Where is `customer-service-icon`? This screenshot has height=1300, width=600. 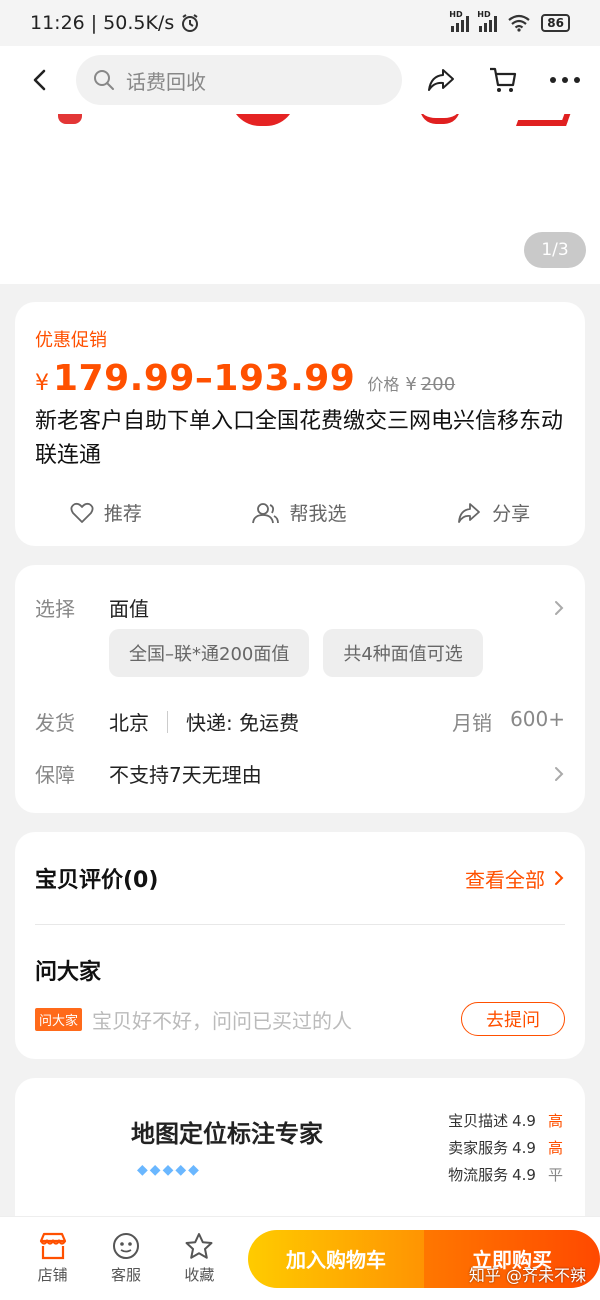
customer-service-icon is located at coordinates (125, 1246).